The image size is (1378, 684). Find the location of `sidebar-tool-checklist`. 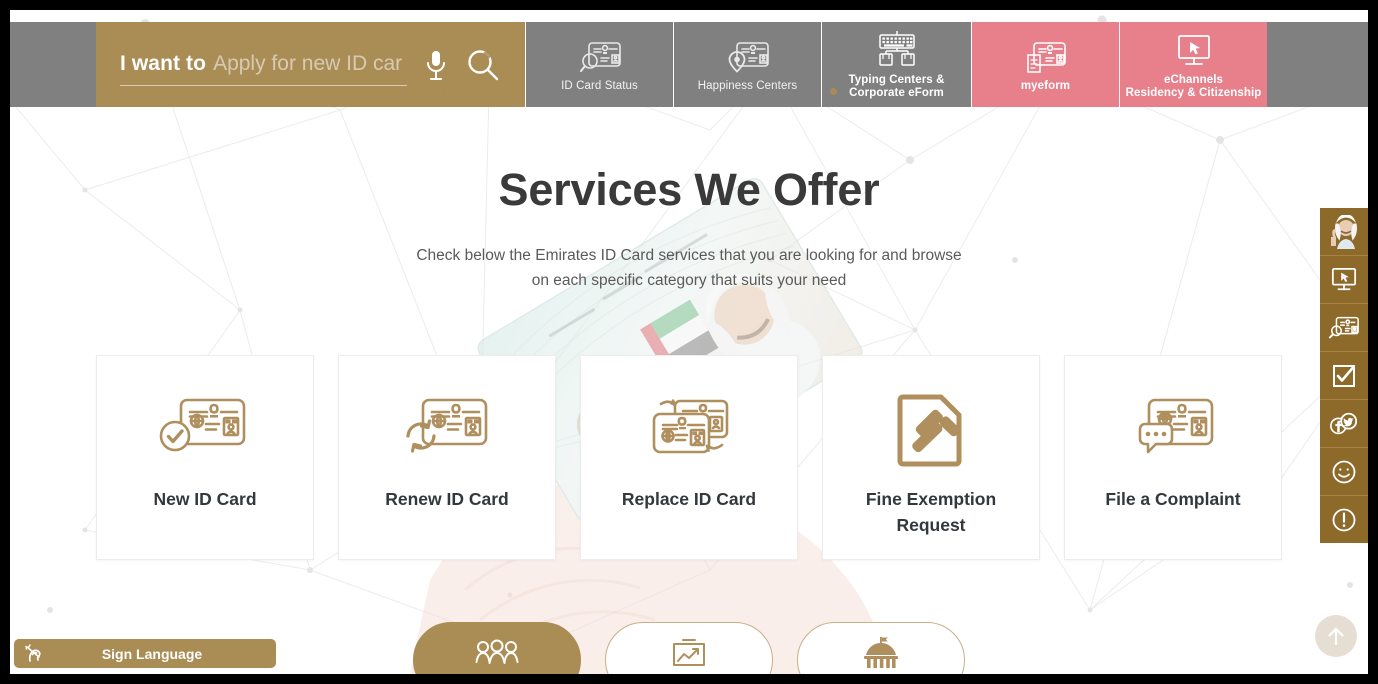

sidebar-tool-checklist is located at coordinates (1344, 376).